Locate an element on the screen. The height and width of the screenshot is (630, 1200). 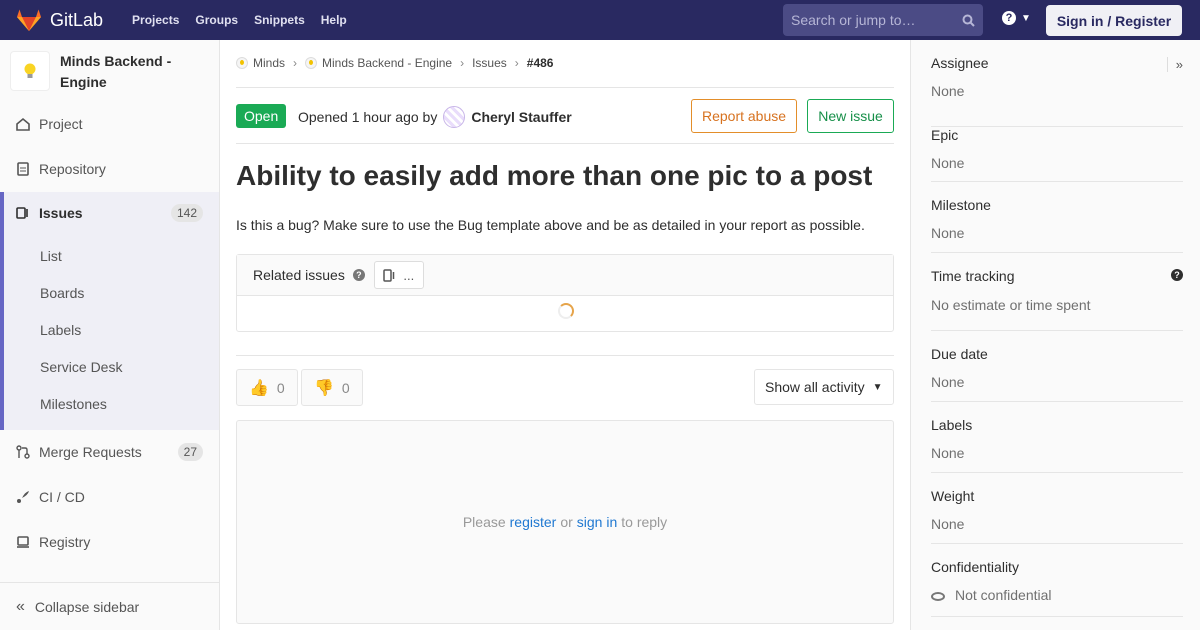
document-icon is located at coordinates (23, 169).